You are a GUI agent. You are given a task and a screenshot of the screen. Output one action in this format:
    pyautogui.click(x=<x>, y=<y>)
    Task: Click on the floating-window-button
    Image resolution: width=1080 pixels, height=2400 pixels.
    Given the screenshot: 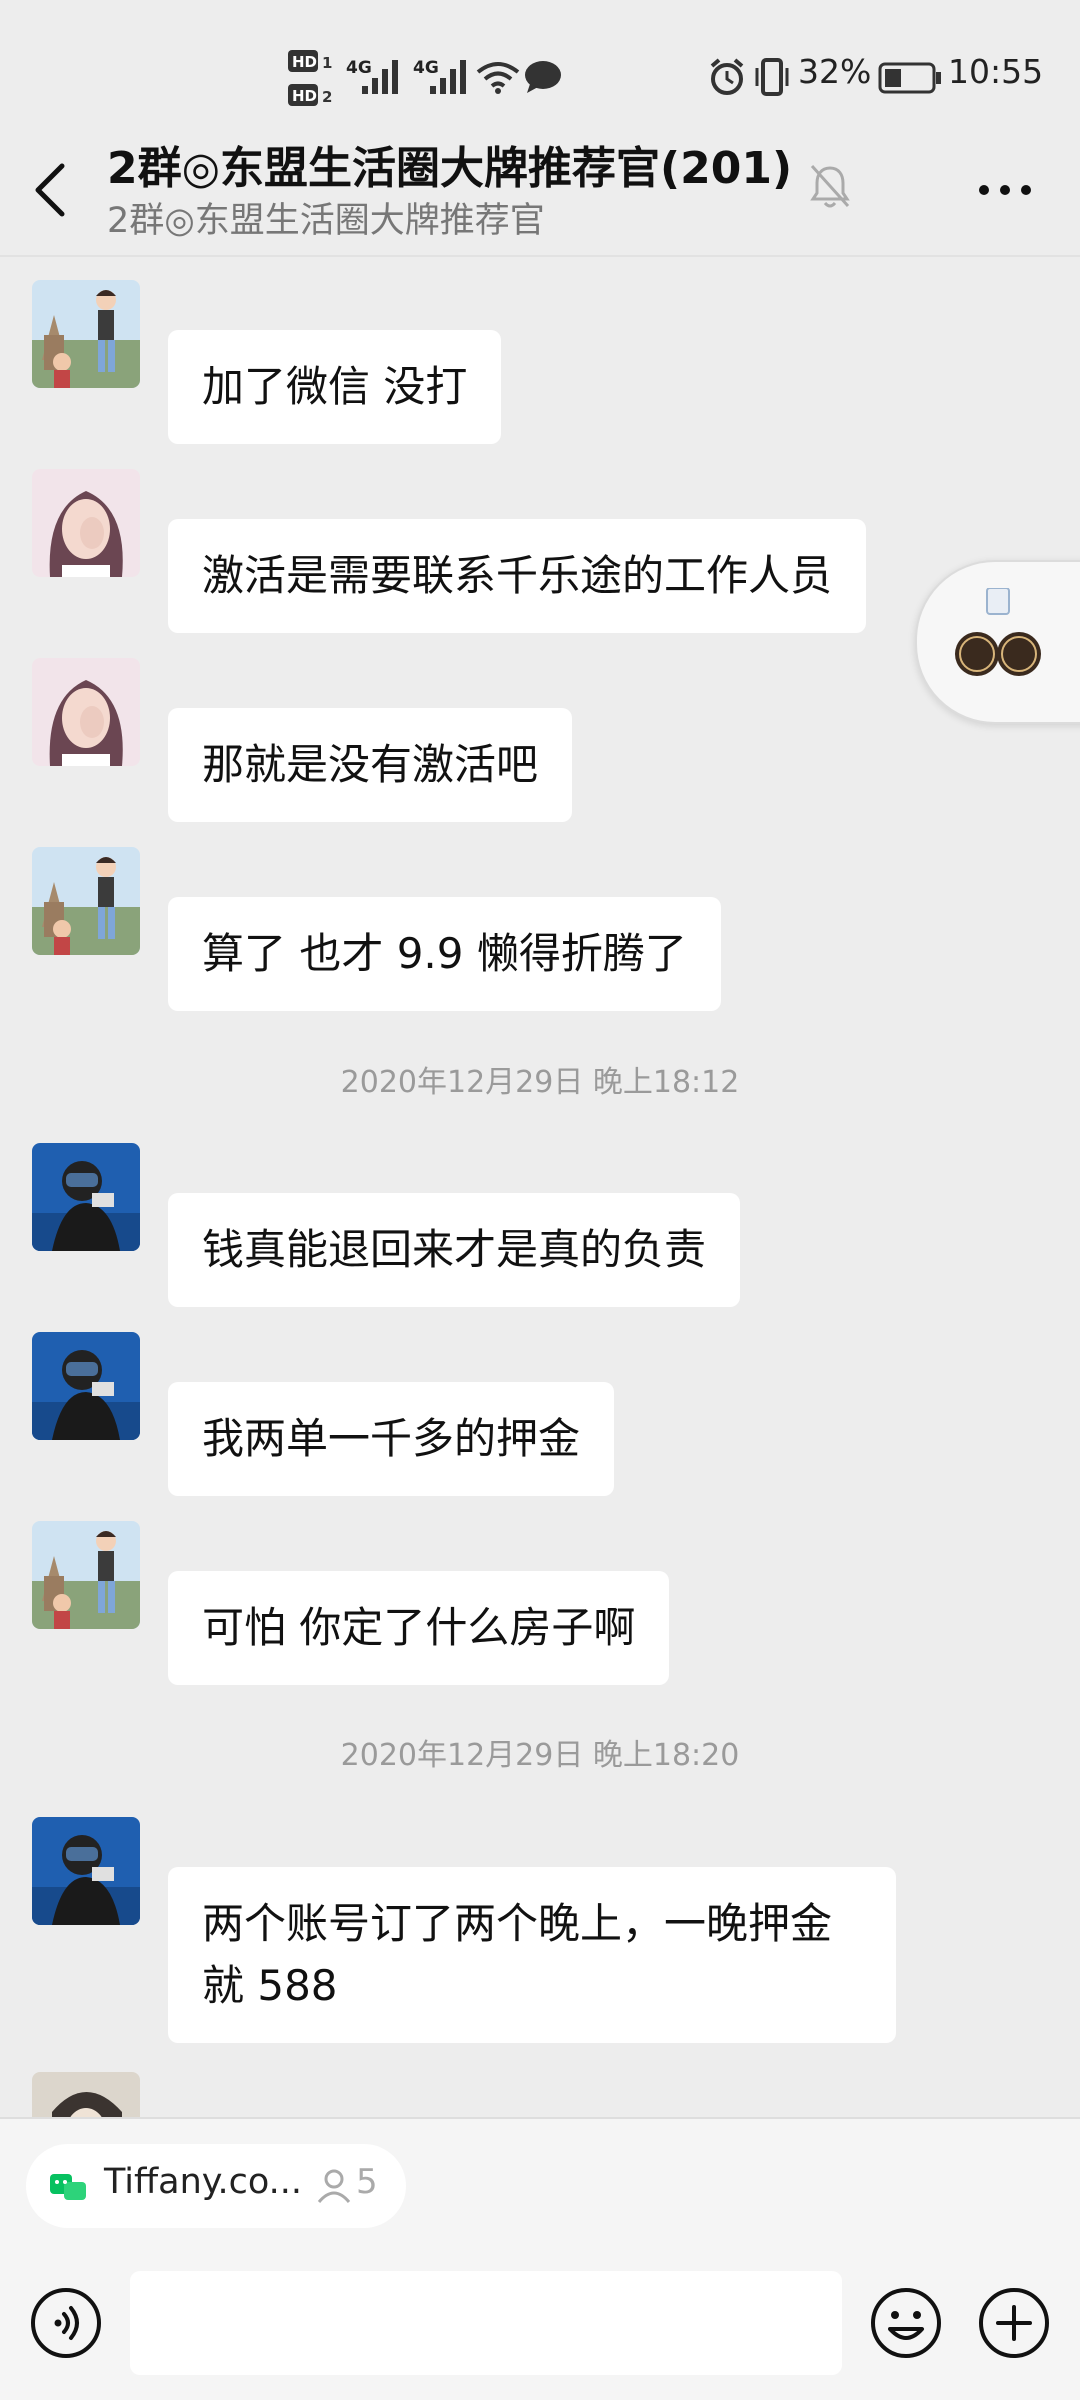 What is the action you would take?
    pyautogui.click(x=997, y=642)
    